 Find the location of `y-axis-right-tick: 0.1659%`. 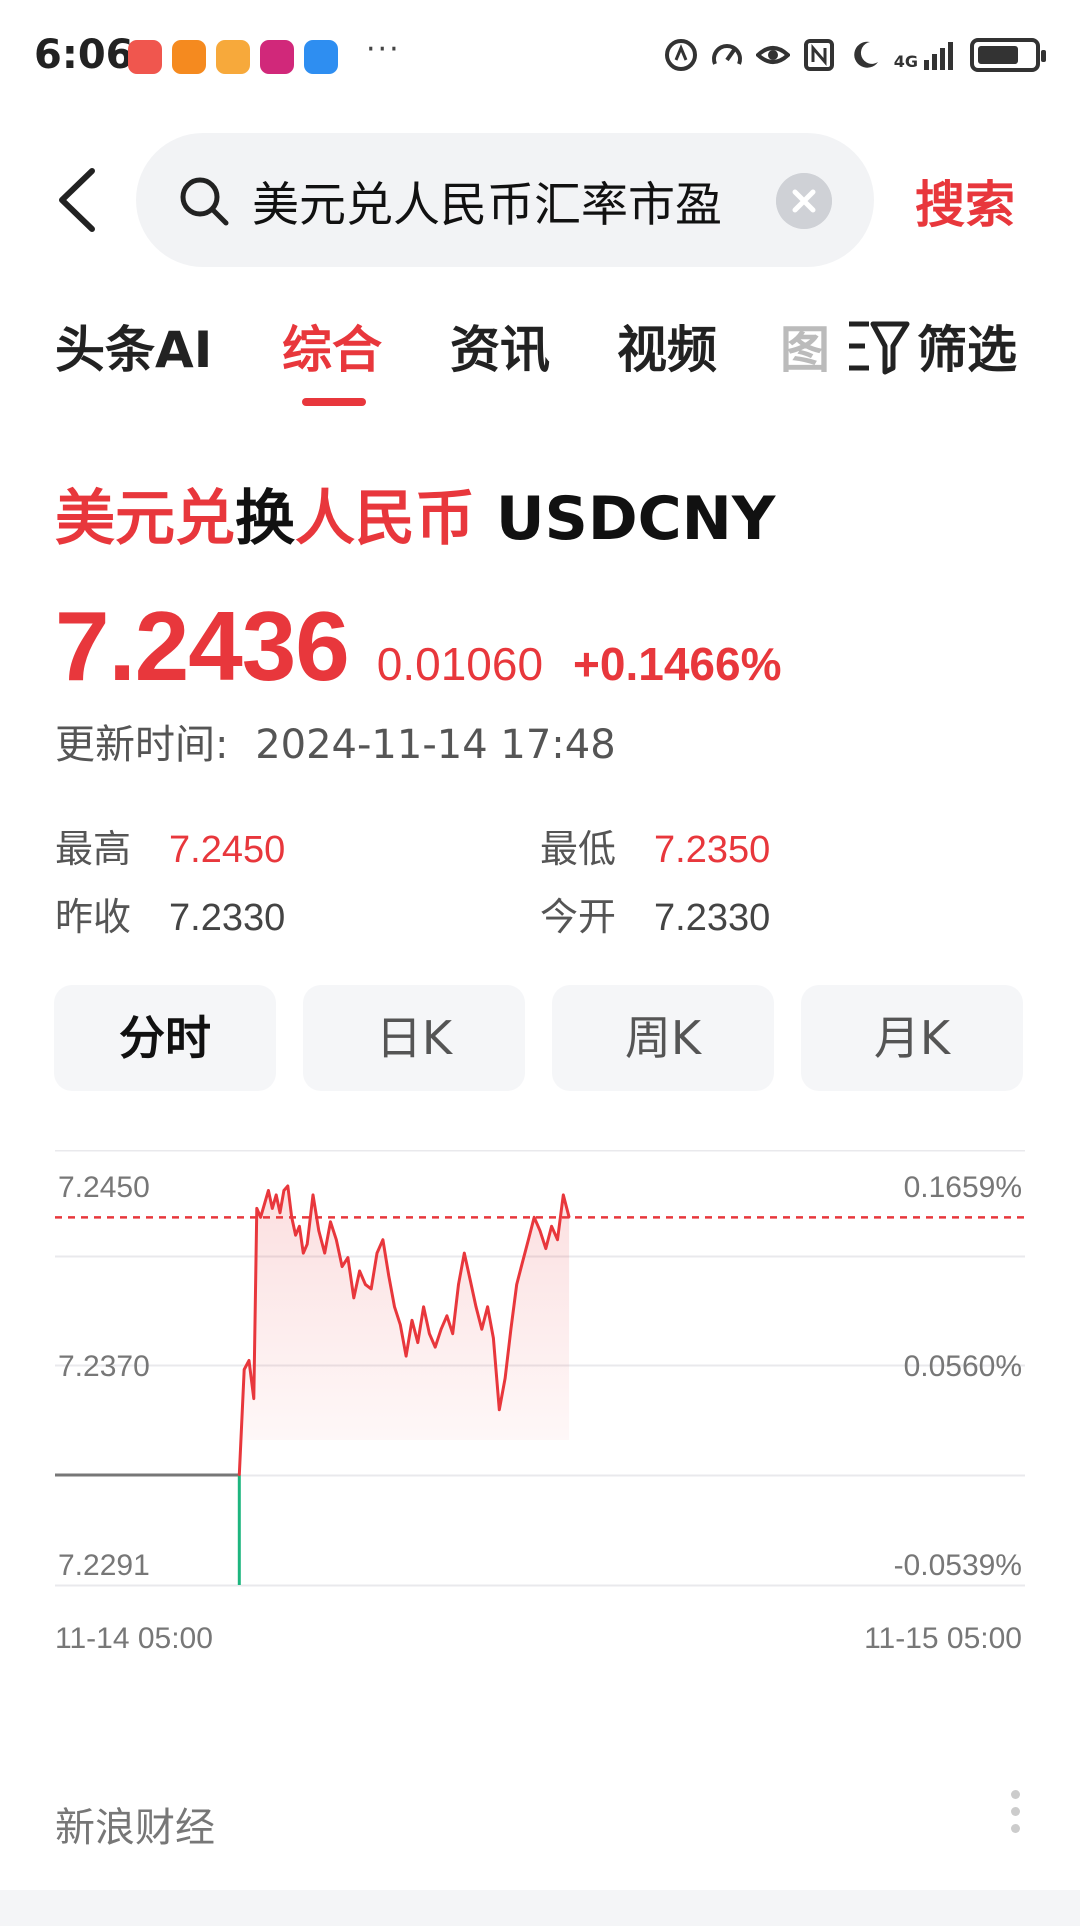

y-axis-right-tick: 0.1659% is located at coordinates (963, 1187).